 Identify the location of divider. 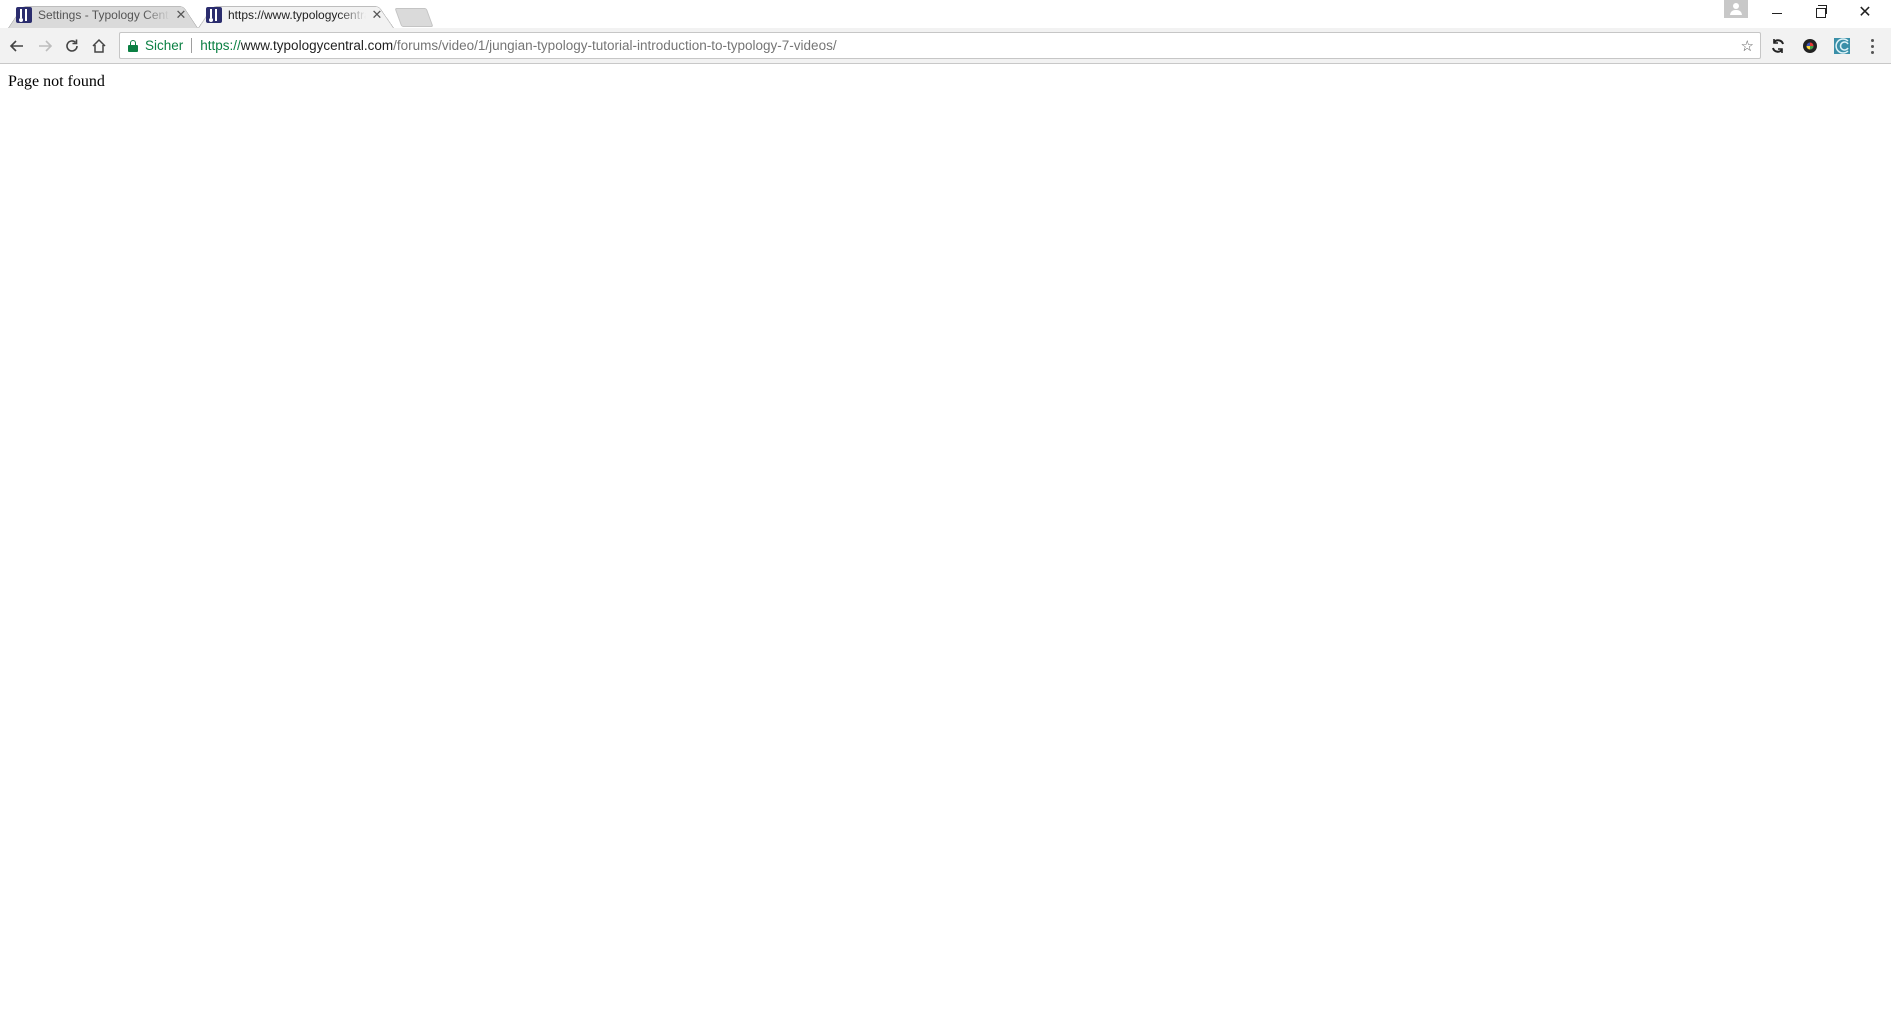
(192, 45).